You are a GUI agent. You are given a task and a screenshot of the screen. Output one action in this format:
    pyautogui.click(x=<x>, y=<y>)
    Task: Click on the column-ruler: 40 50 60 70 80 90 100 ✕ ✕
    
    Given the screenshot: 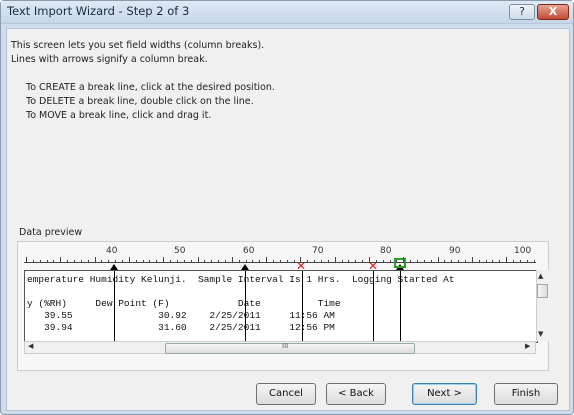 What is the action you would take?
    pyautogui.click(x=280, y=258)
    